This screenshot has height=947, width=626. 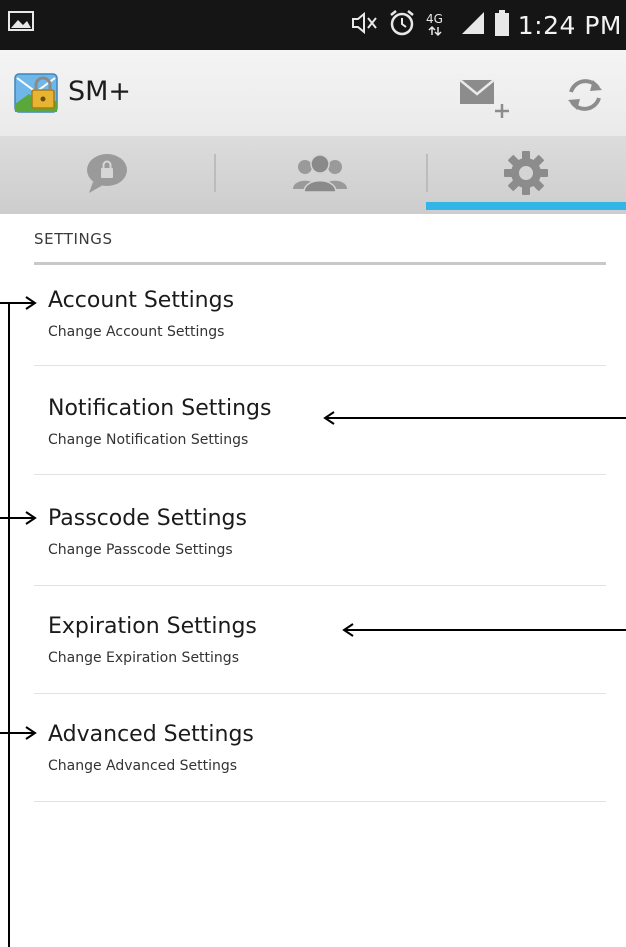 I want to click on battery-icon, so click(x=502, y=25).